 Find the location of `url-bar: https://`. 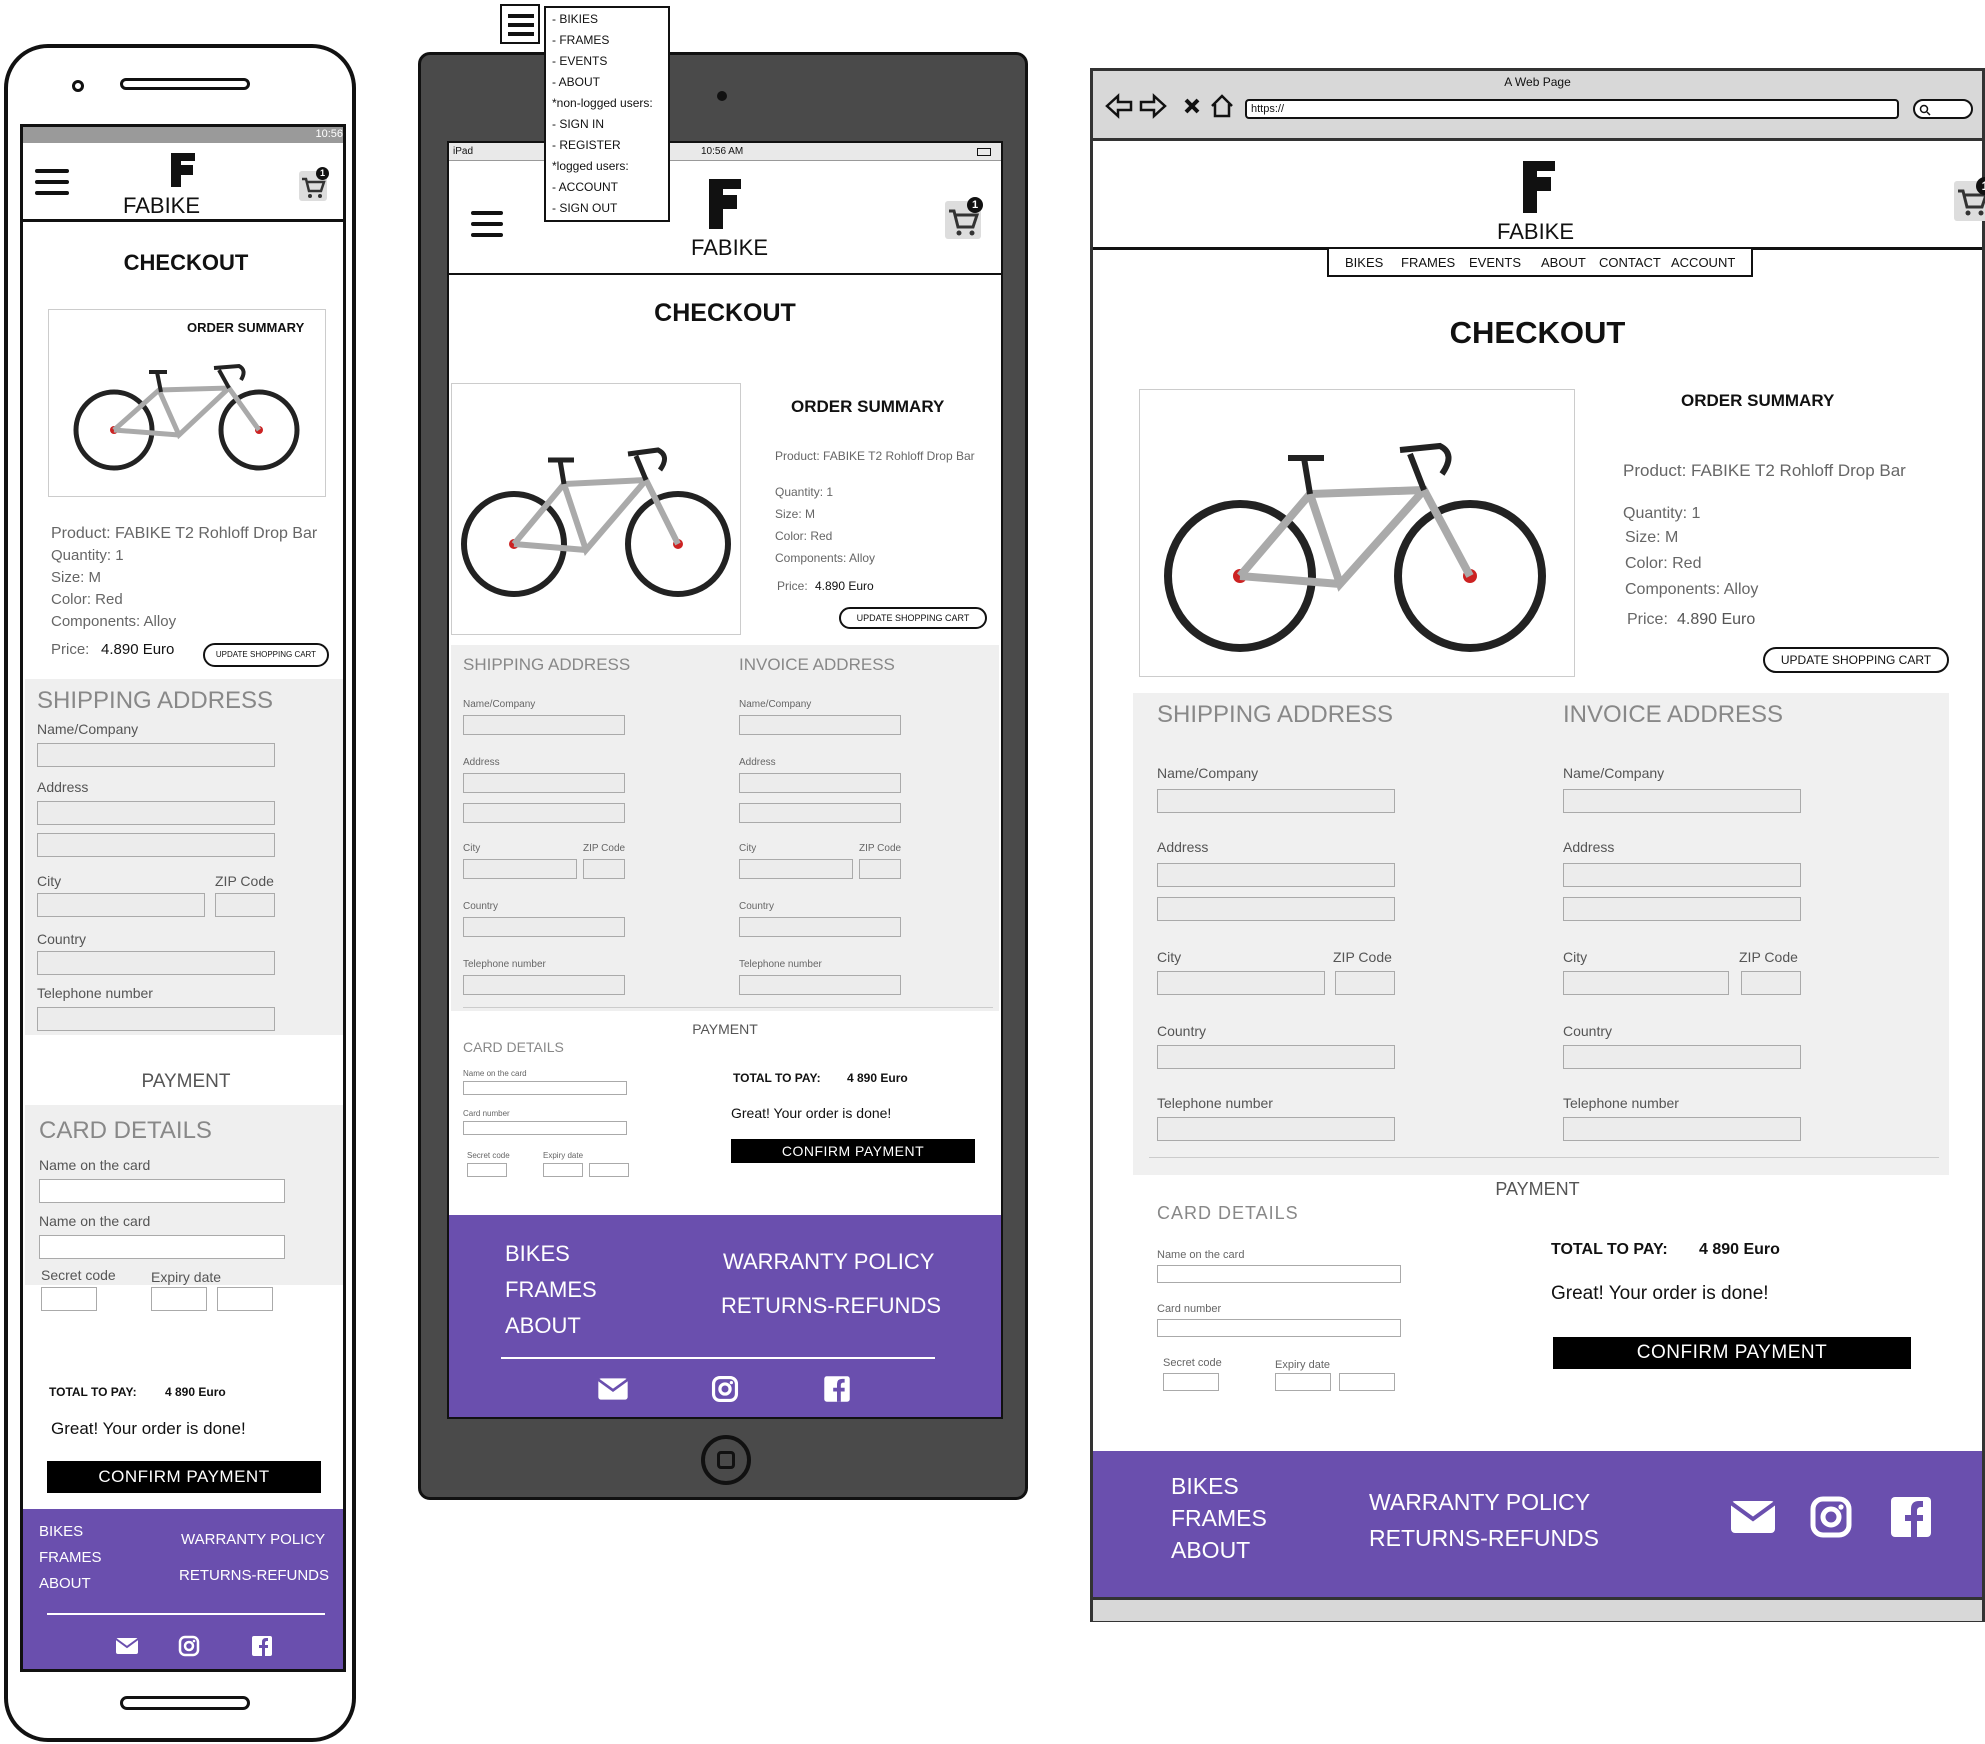

url-bar: https:// is located at coordinates (1572, 109).